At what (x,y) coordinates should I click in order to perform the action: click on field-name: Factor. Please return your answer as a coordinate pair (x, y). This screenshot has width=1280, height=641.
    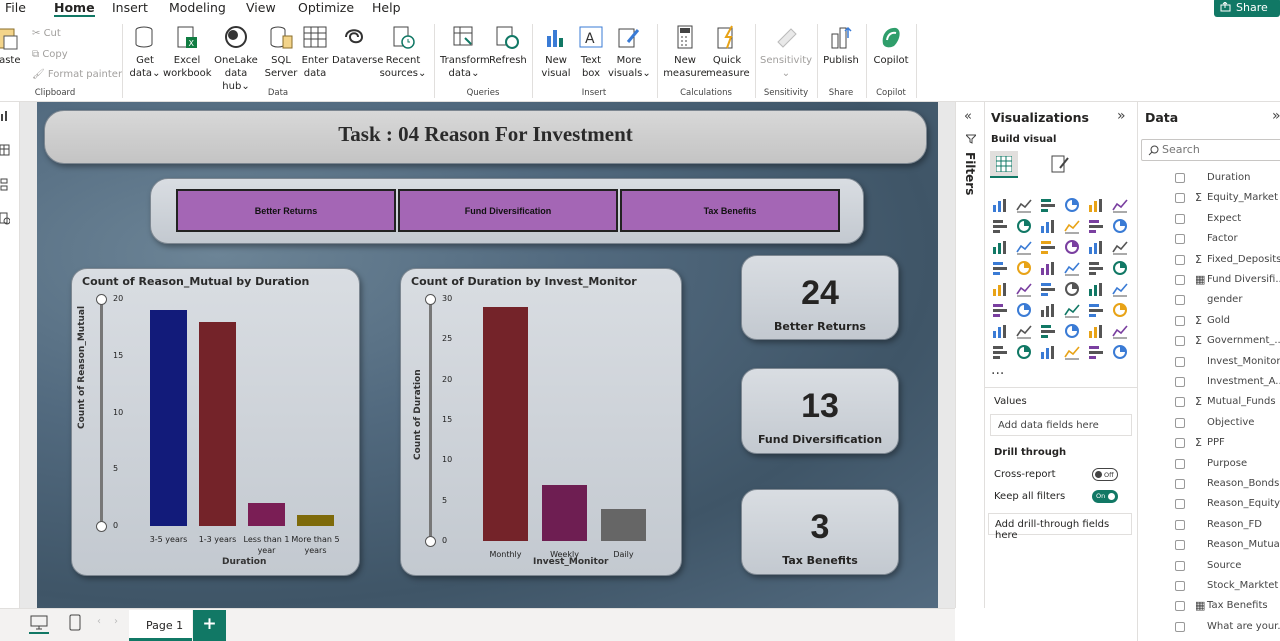
    Looking at the image, I should click on (1222, 238).